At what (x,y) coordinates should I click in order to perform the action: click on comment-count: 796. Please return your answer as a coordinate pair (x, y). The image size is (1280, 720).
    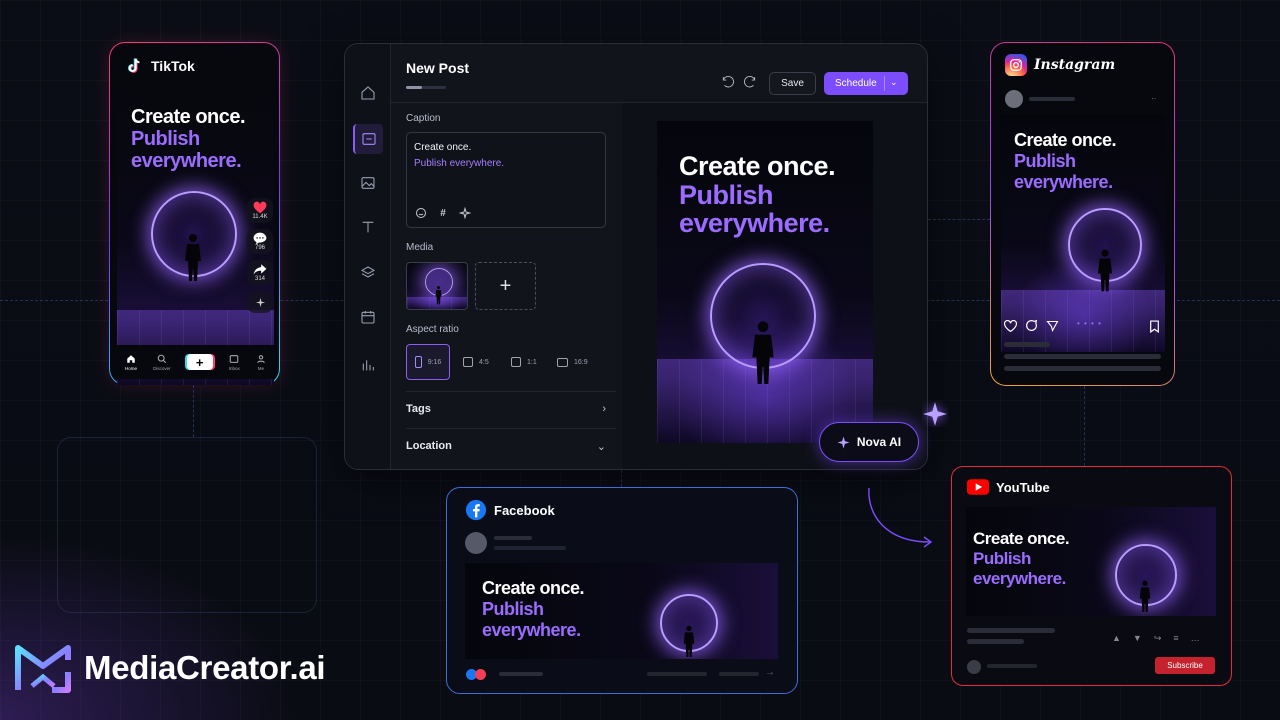
    Looking at the image, I should click on (259, 248).